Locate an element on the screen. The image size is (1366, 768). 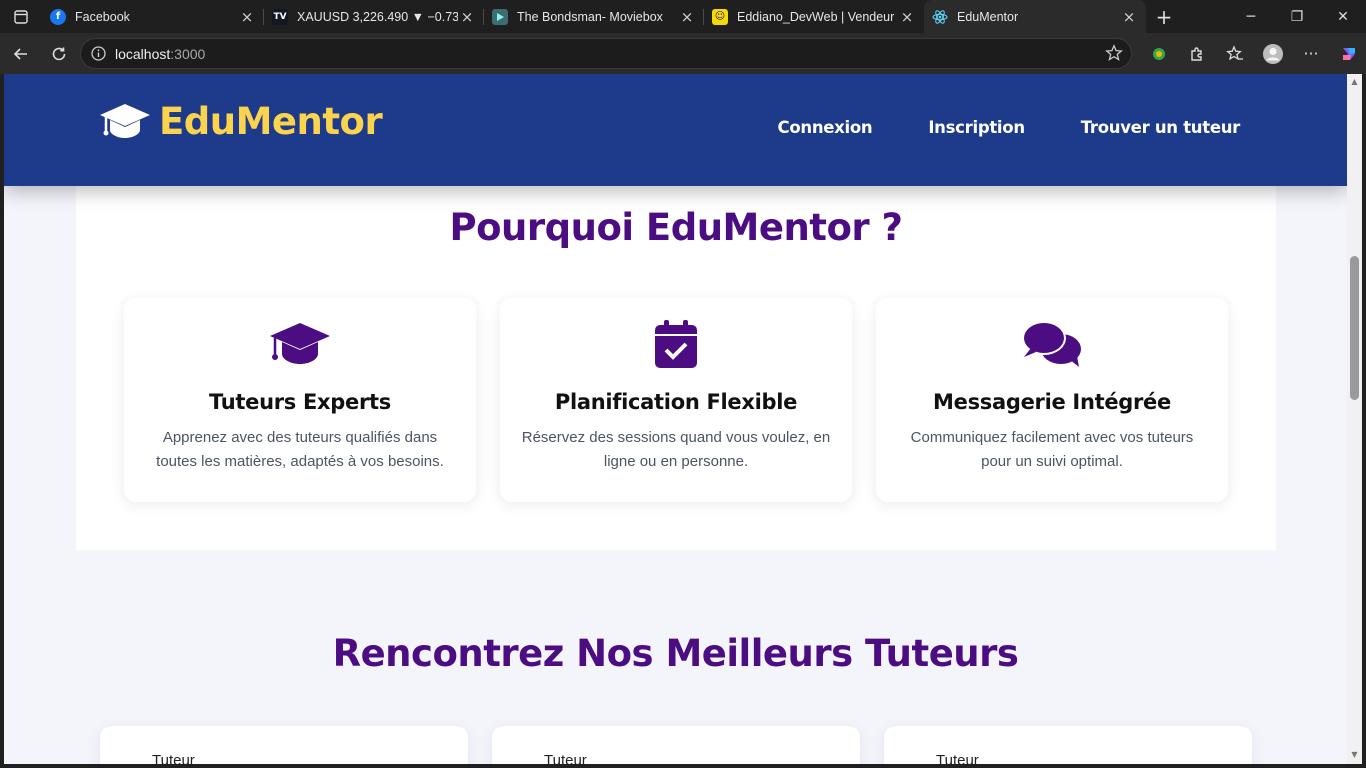
window-controls: ─ ❐ ✕ is located at coordinates (1297, 16).